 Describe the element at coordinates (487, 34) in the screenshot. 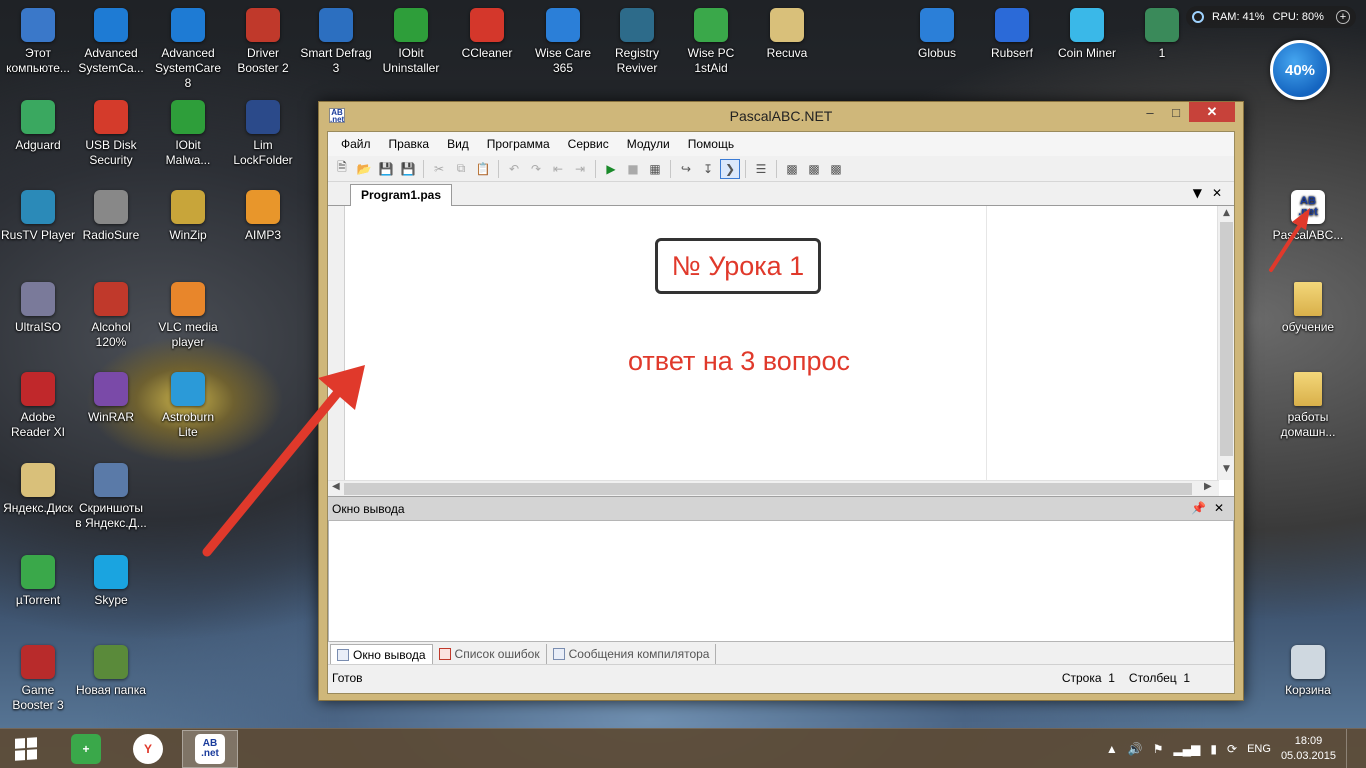

I see `desktop-icon: CCleaner` at that location.